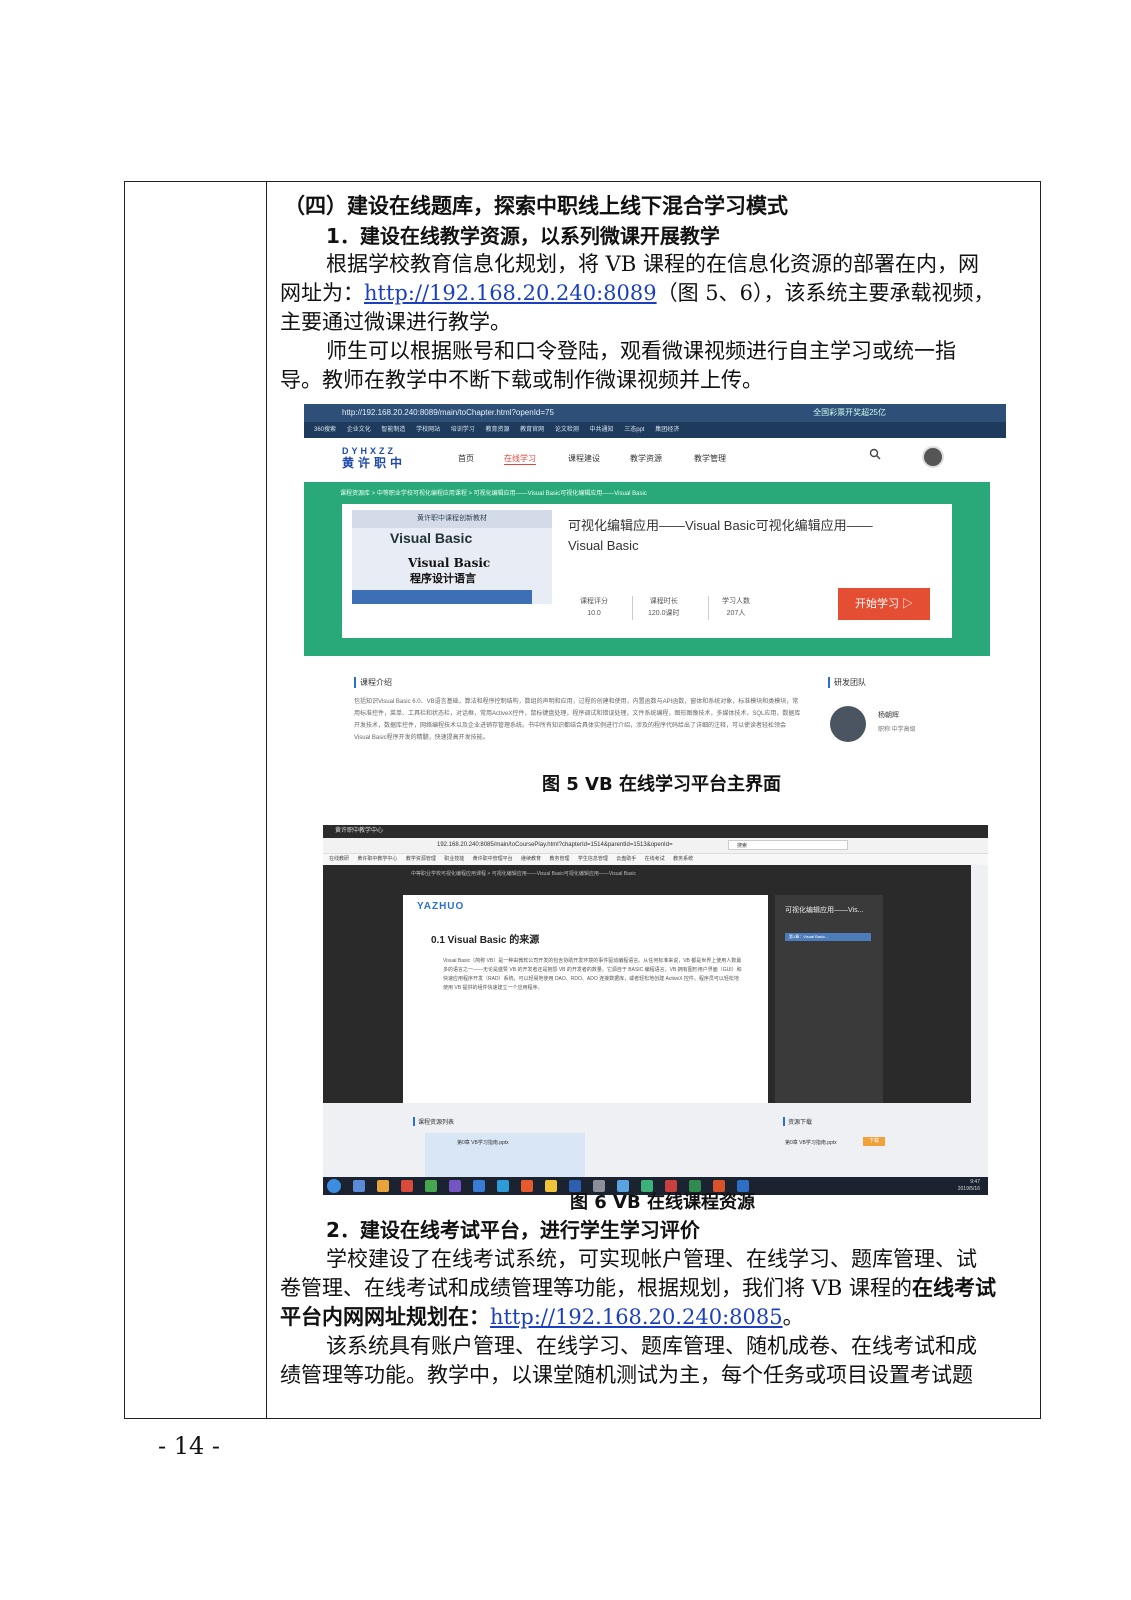 The height and width of the screenshot is (1600, 1131). What do you see at coordinates (975, 1182) in the screenshot?
I see `f6-clock-time: 9:47` at bounding box center [975, 1182].